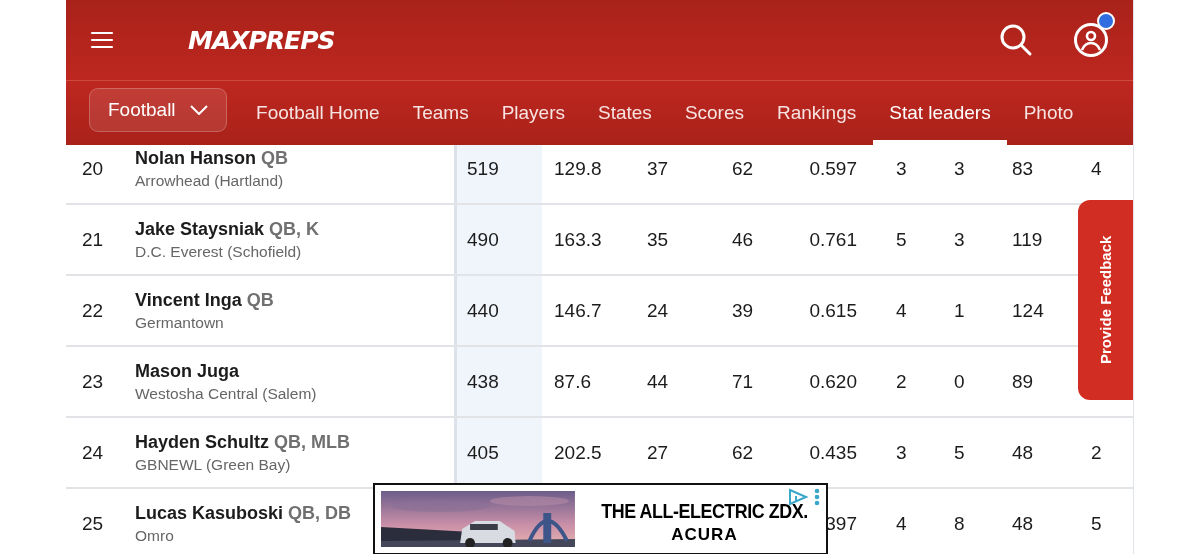  What do you see at coordinates (187, 371) in the screenshot?
I see `player-name: Mason Juga` at bounding box center [187, 371].